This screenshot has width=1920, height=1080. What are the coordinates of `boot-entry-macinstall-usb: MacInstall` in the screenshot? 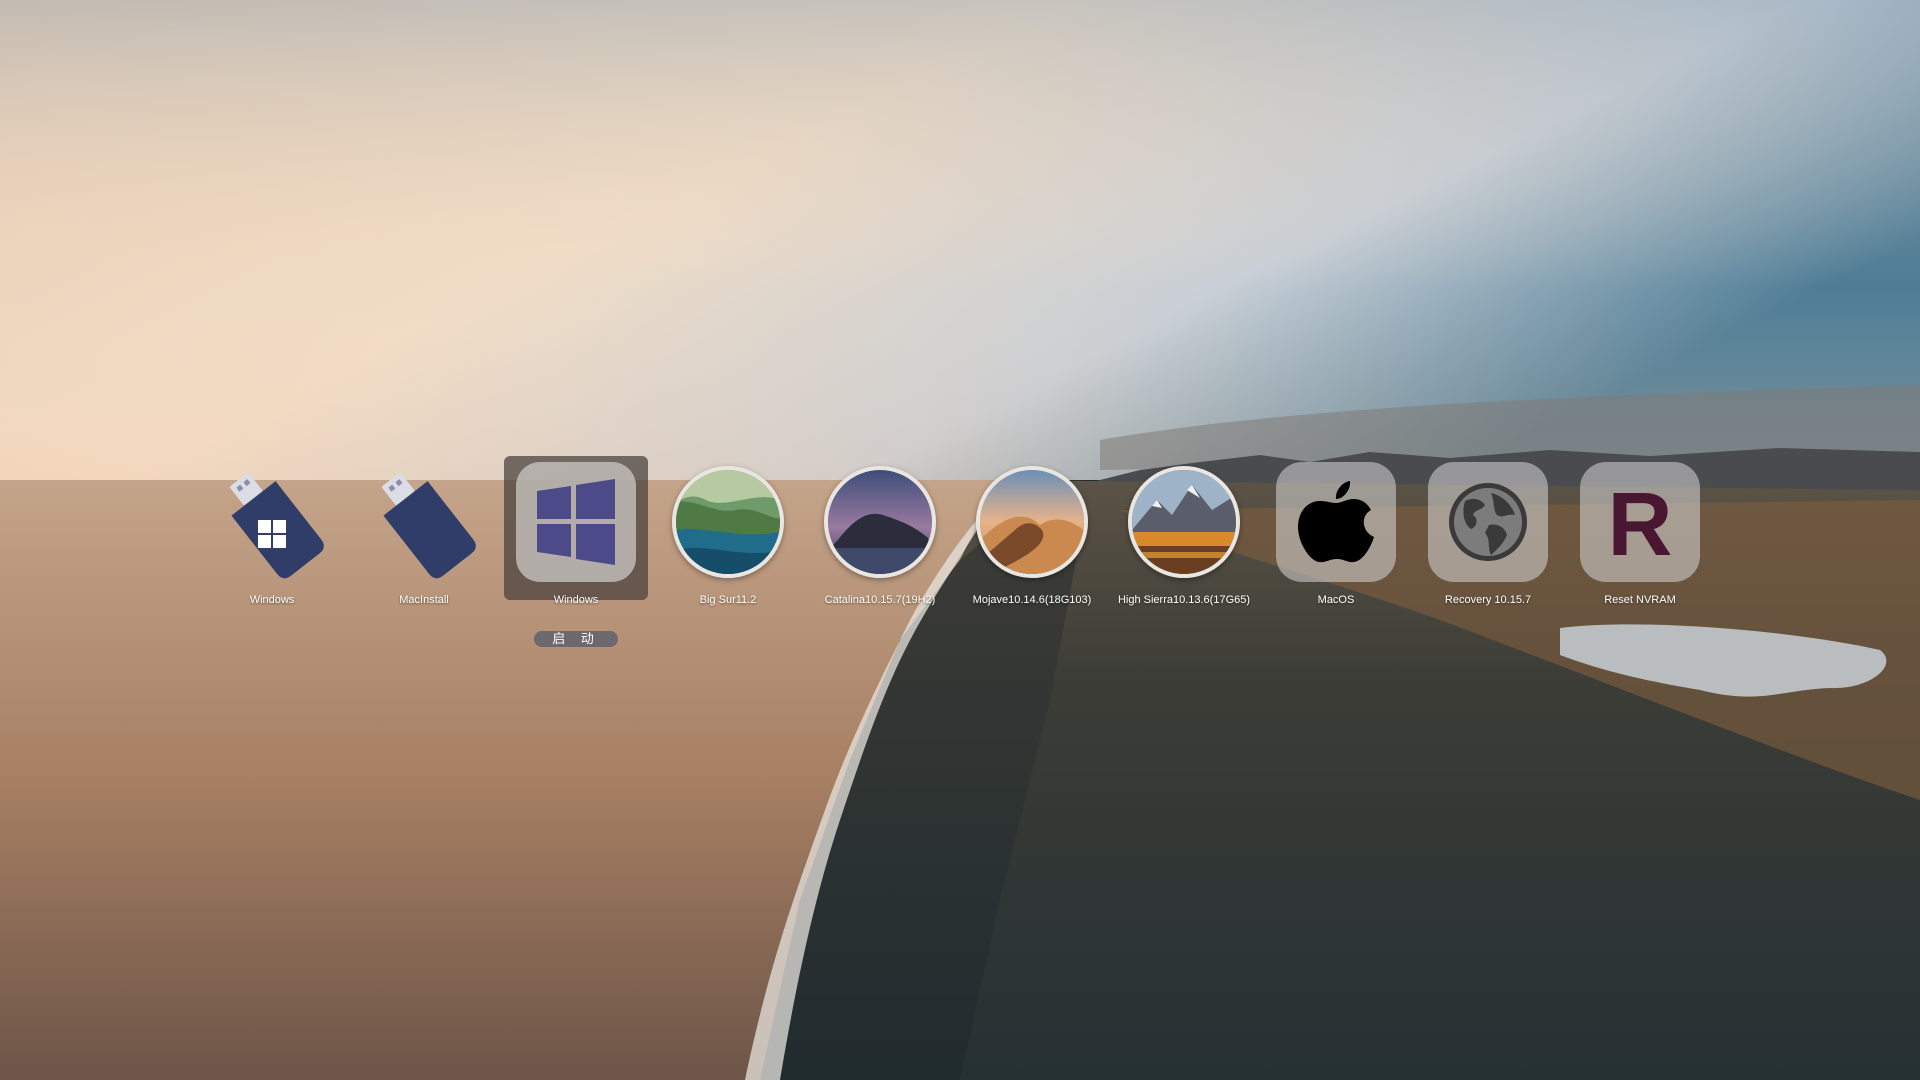 It's located at (424, 547).